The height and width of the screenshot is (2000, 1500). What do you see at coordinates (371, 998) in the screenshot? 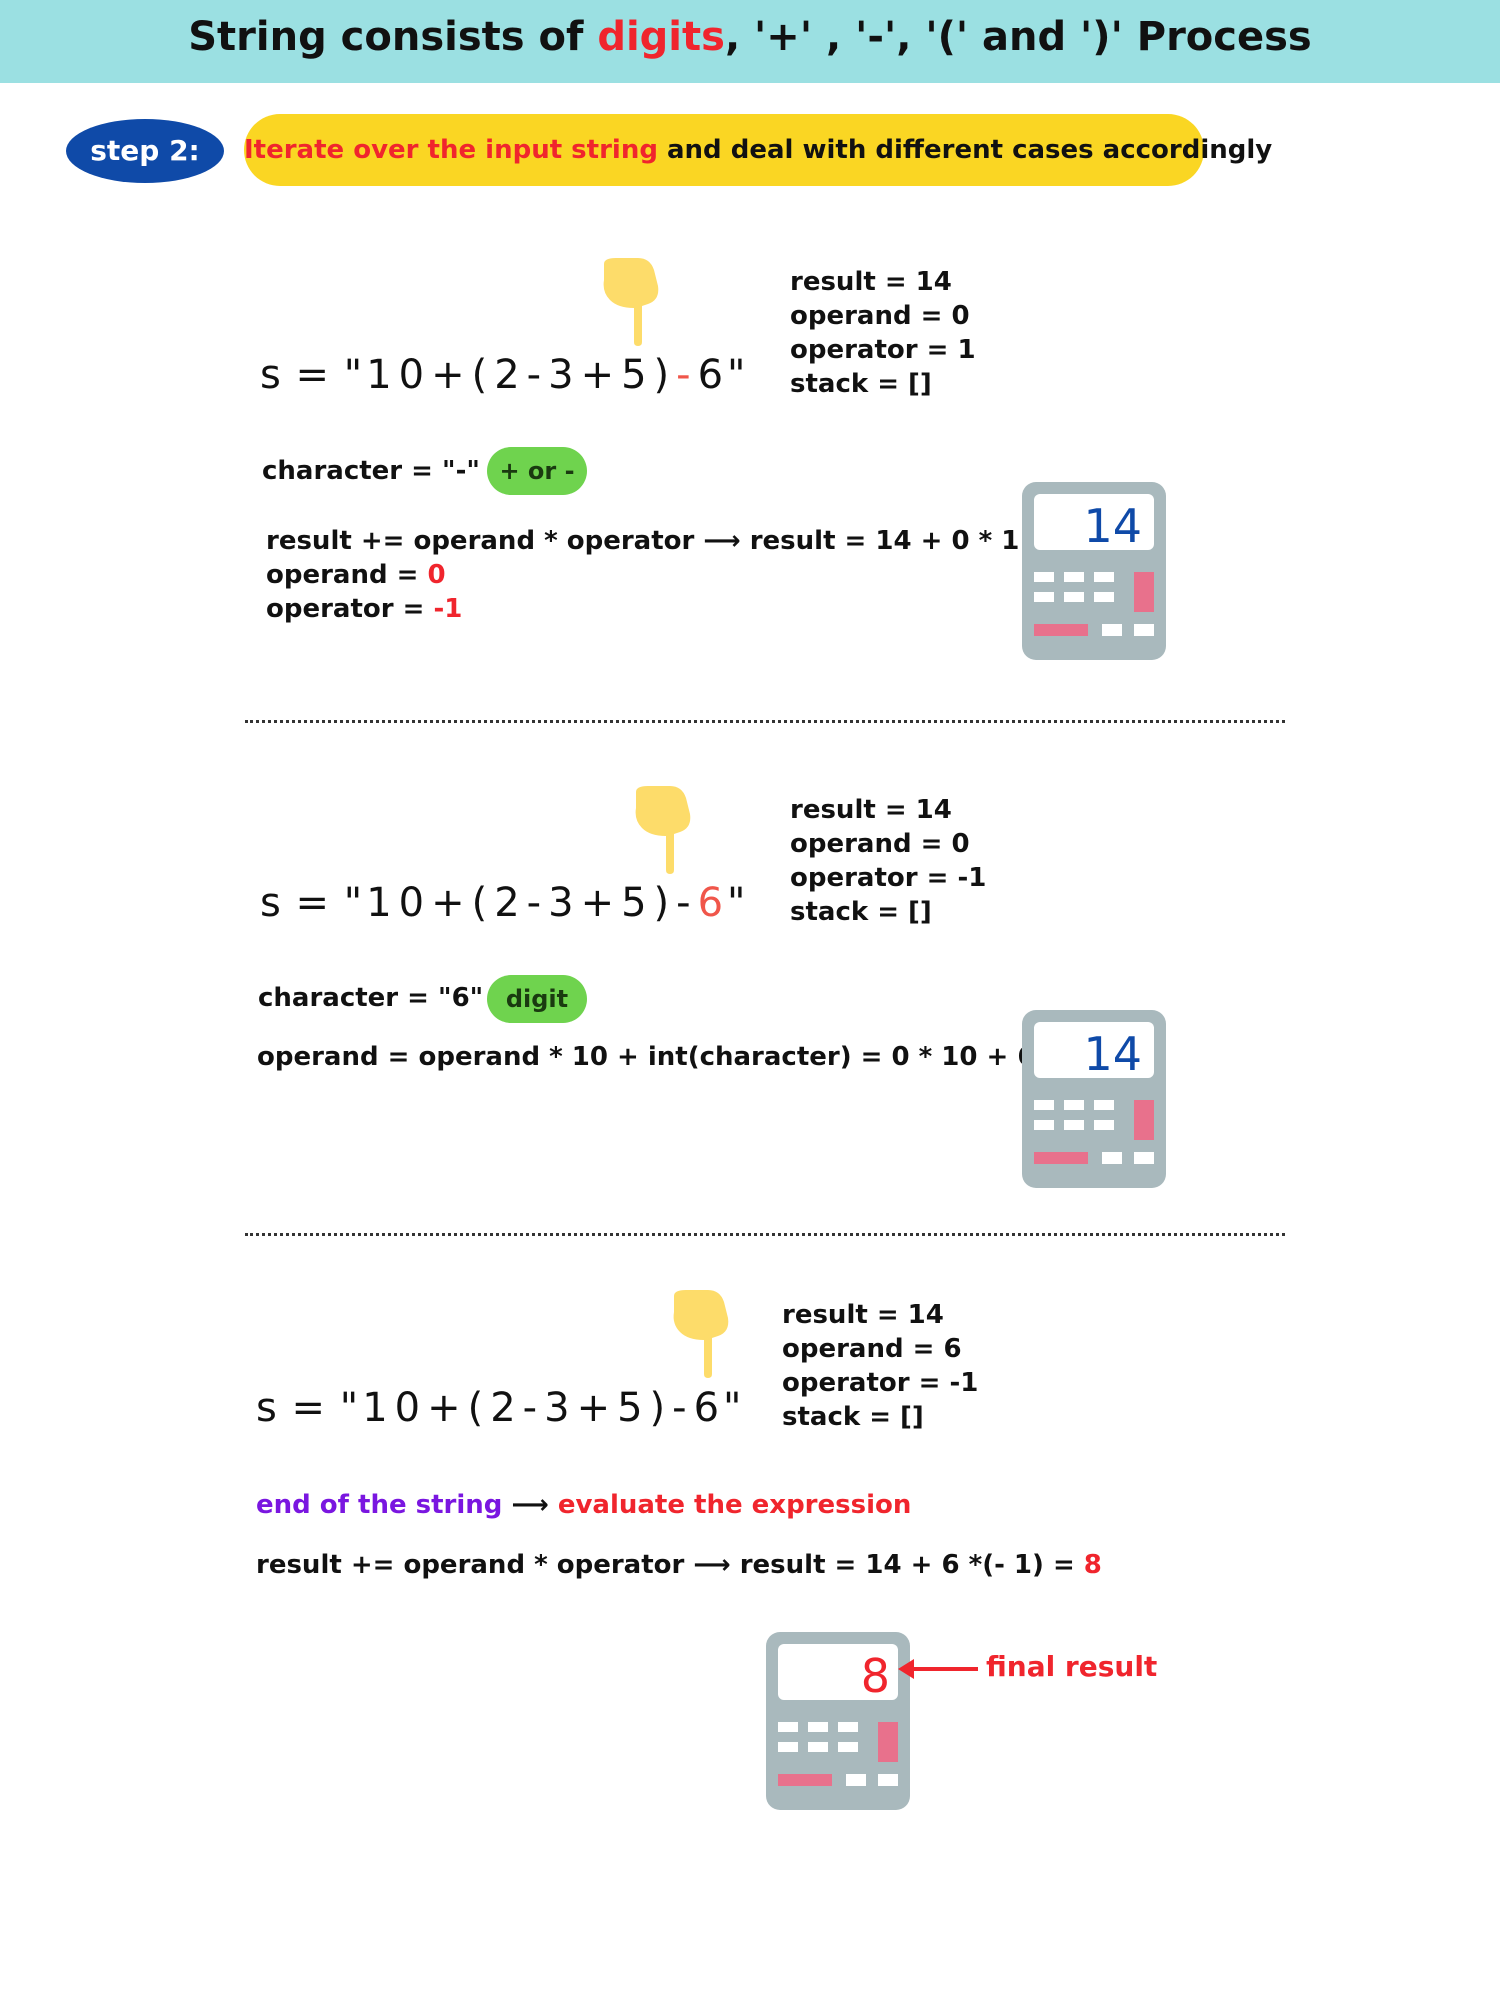
I see `character-label: character = "6"` at bounding box center [371, 998].